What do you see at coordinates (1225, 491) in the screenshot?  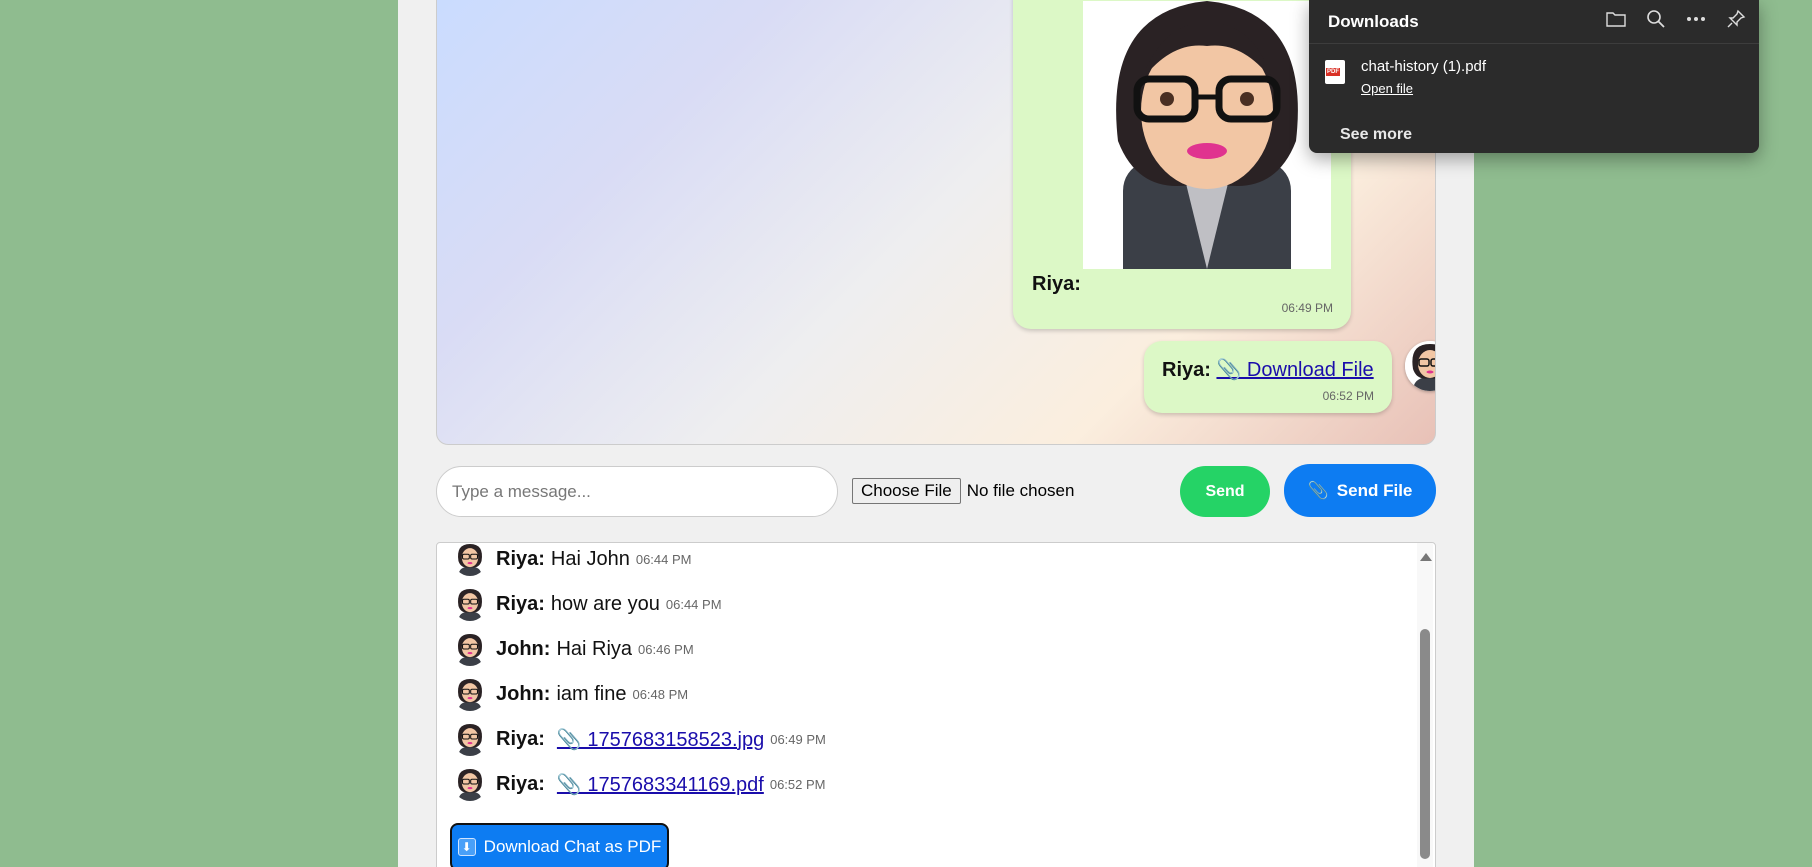 I see `send-button: Send` at bounding box center [1225, 491].